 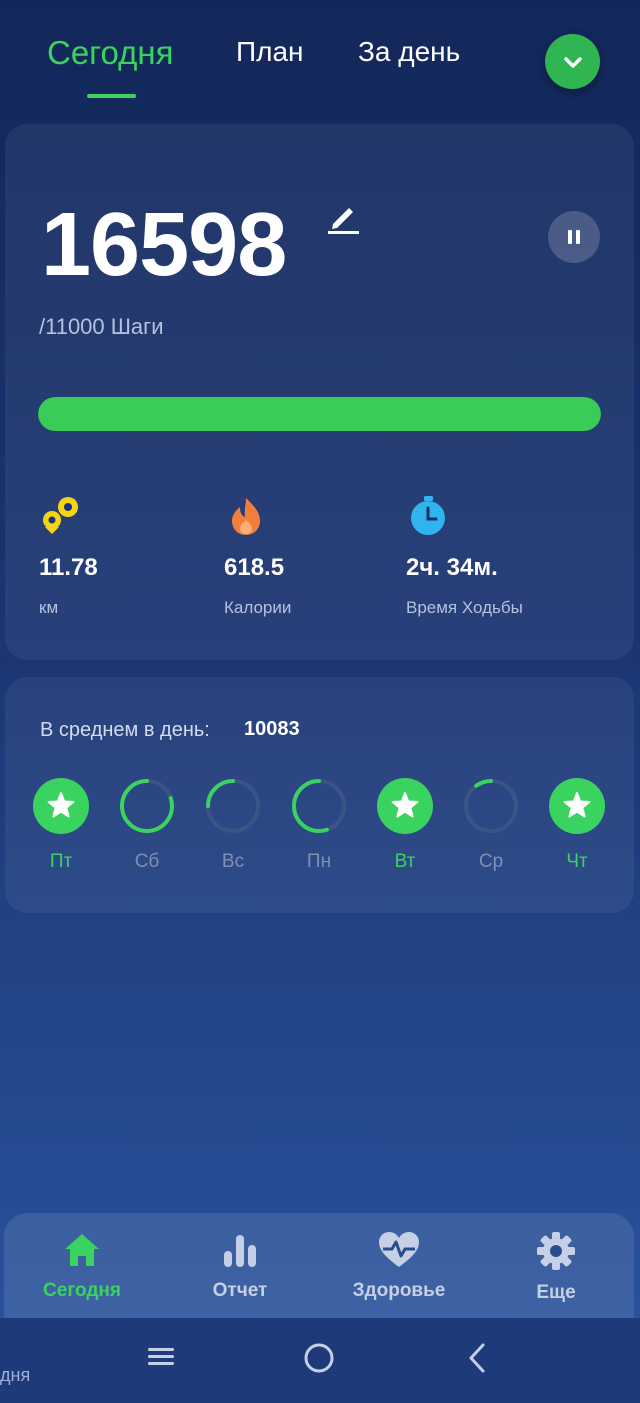 What do you see at coordinates (577, 861) in the screenshot?
I see `day-label: Чт` at bounding box center [577, 861].